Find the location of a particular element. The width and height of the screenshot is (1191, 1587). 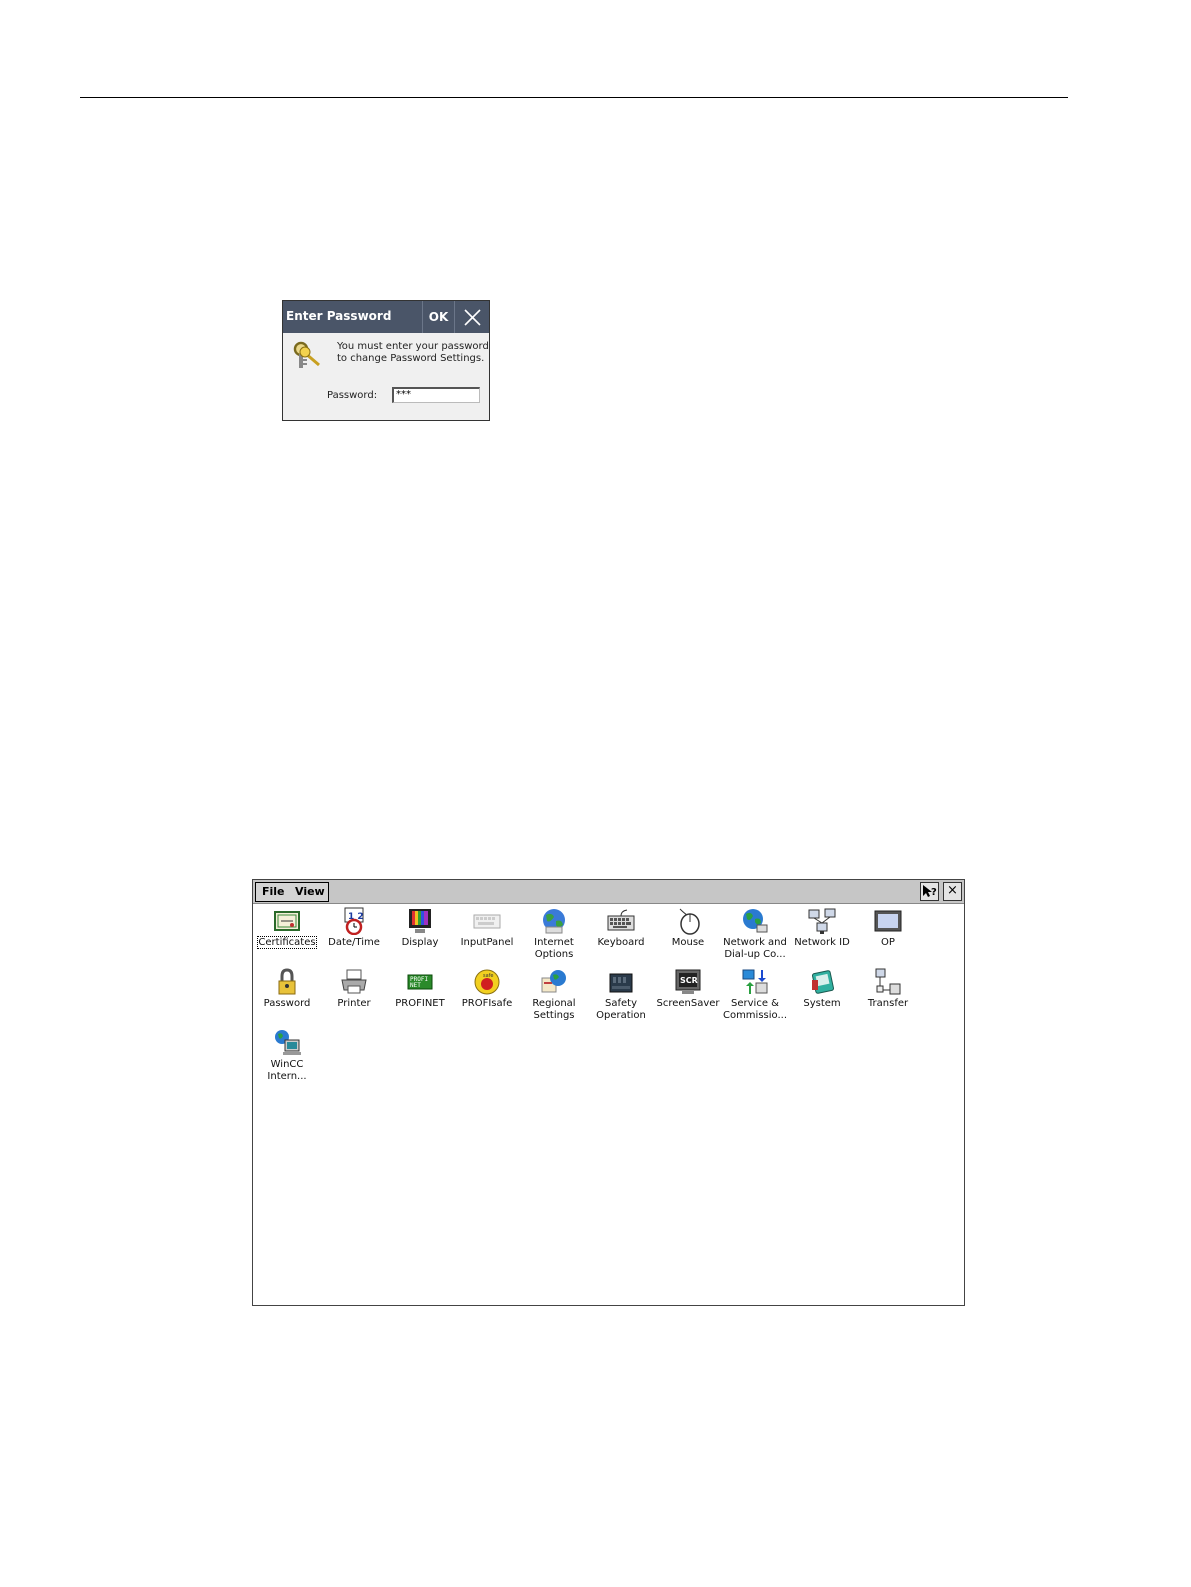

menu-file: File is located at coordinates (273, 891).